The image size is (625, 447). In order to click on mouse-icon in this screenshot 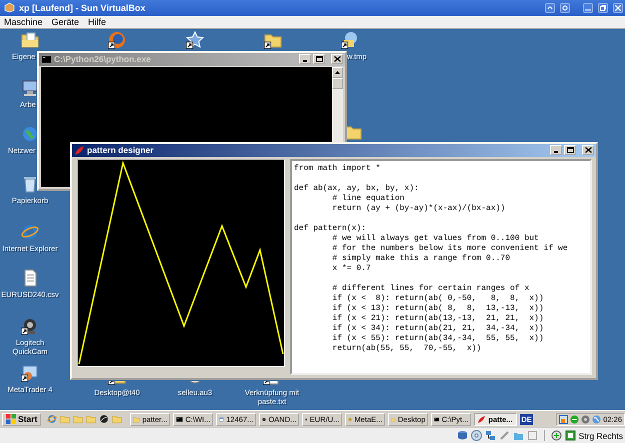, I will do `click(556, 436)`.